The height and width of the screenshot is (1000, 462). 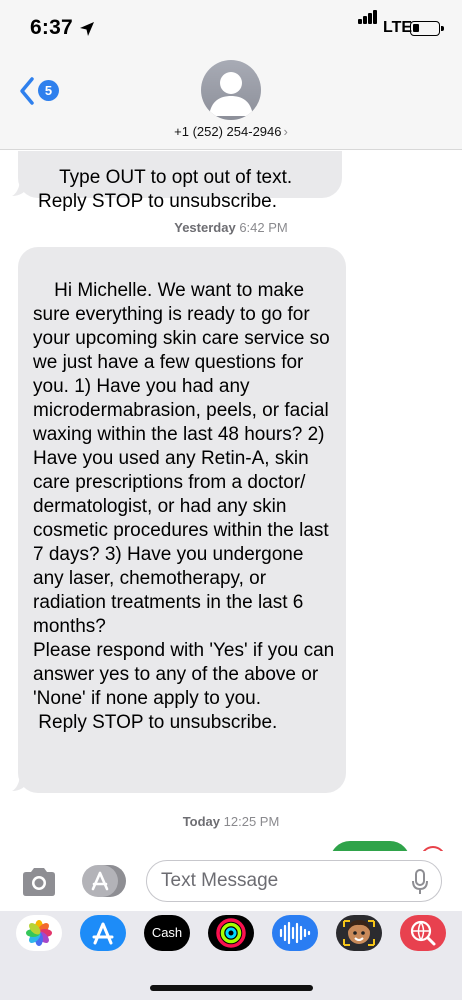 What do you see at coordinates (231, 26) in the screenshot?
I see `status-bar: 6:37 LTE` at bounding box center [231, 26].